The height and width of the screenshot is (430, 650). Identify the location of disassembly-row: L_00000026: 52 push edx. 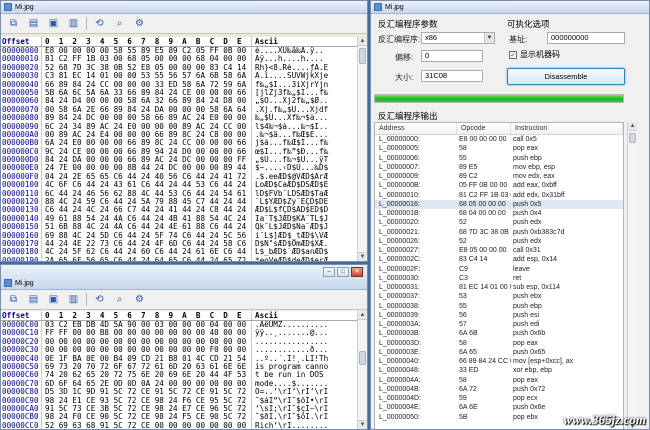
(499, 241).